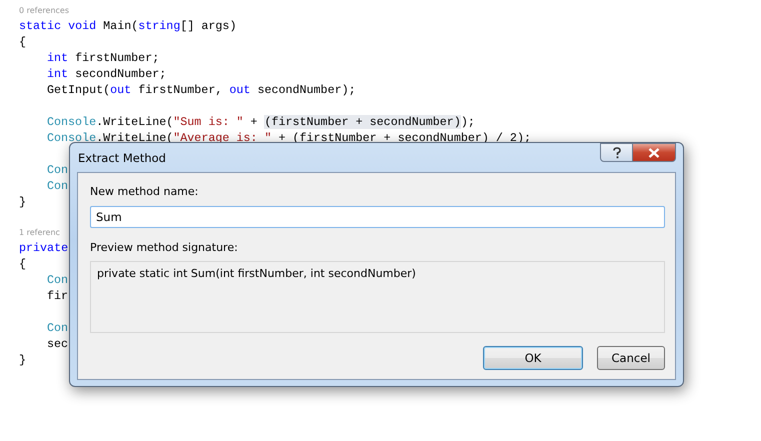  What do you see at coordinates (106, 74) in the screenshot?
I see `code-line: int secondNumber;` at bounding box center [106, 74].